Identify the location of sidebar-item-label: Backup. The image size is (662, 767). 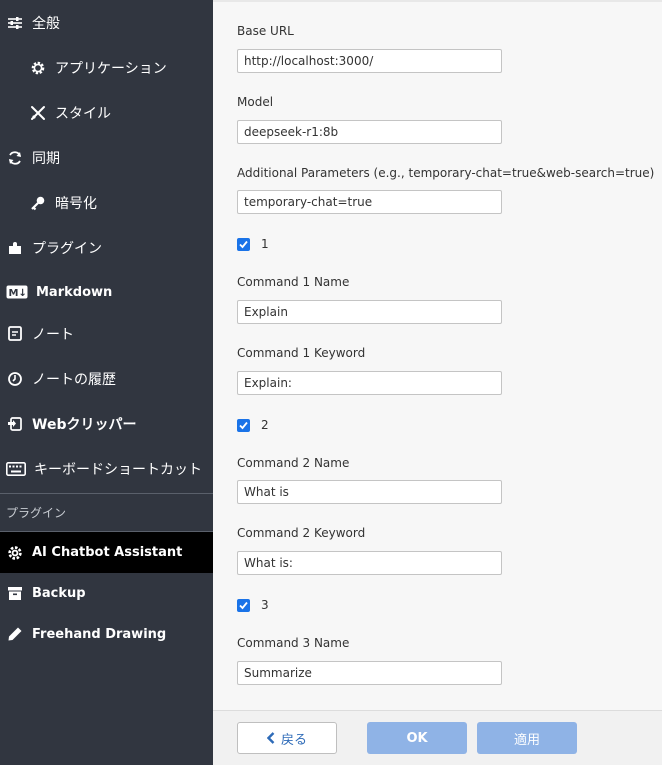
(59, 593).